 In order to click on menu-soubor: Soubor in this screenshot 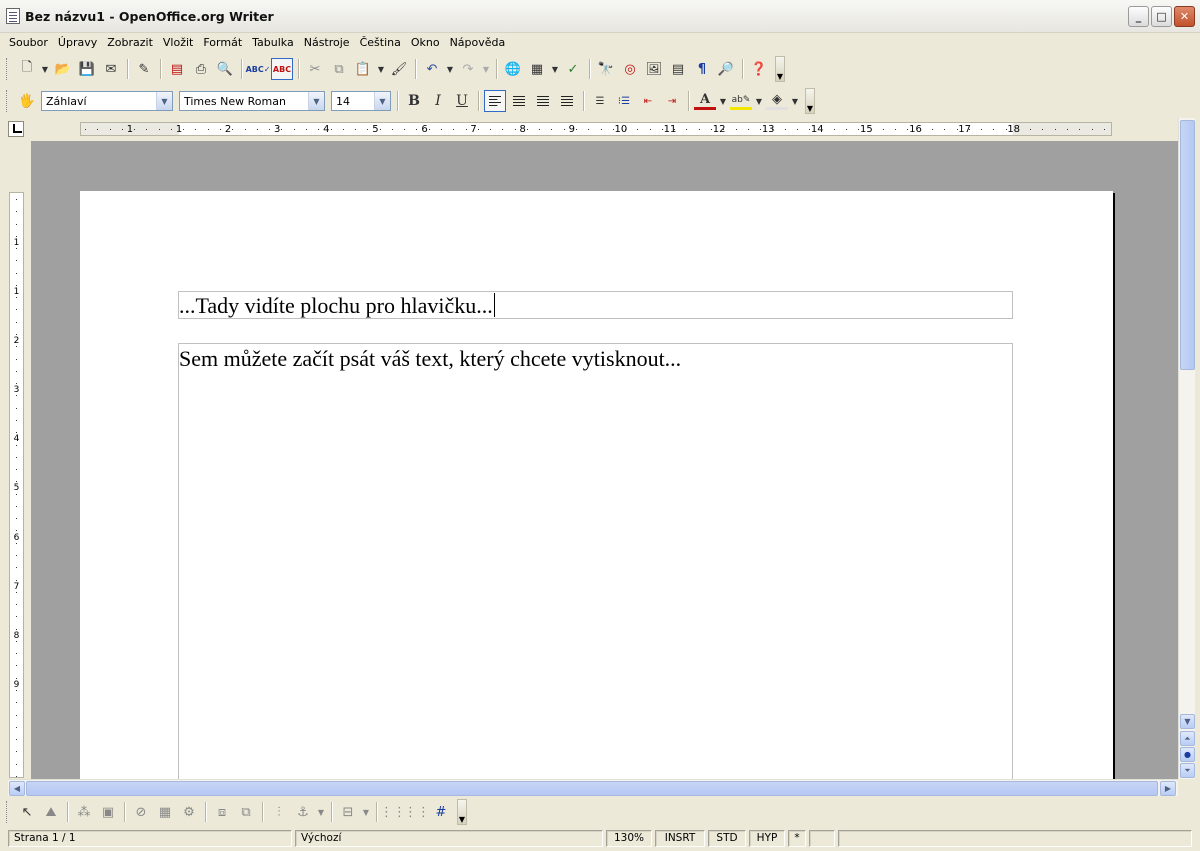, I will do `click(28, 42)`.